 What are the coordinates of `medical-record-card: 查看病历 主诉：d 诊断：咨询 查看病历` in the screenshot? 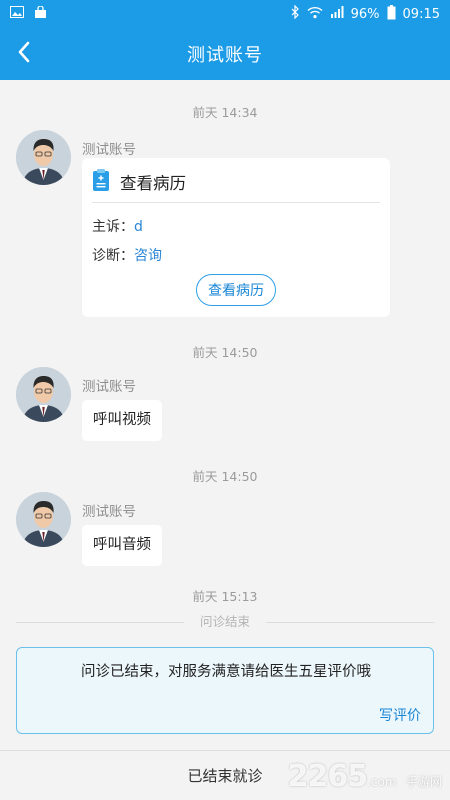 It's located at (236, 237).